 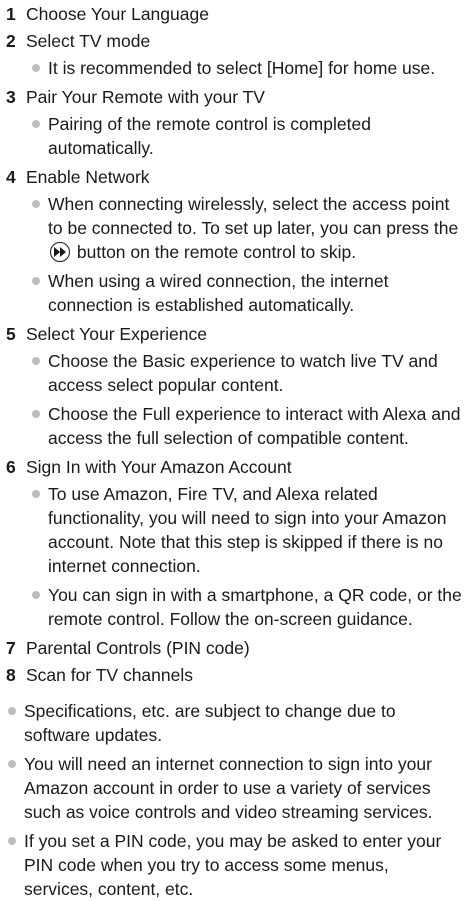 What do you see at coordinates (11, 97) in the screenshot?
I see `step-number: 3` at bounding box center [11, 97].